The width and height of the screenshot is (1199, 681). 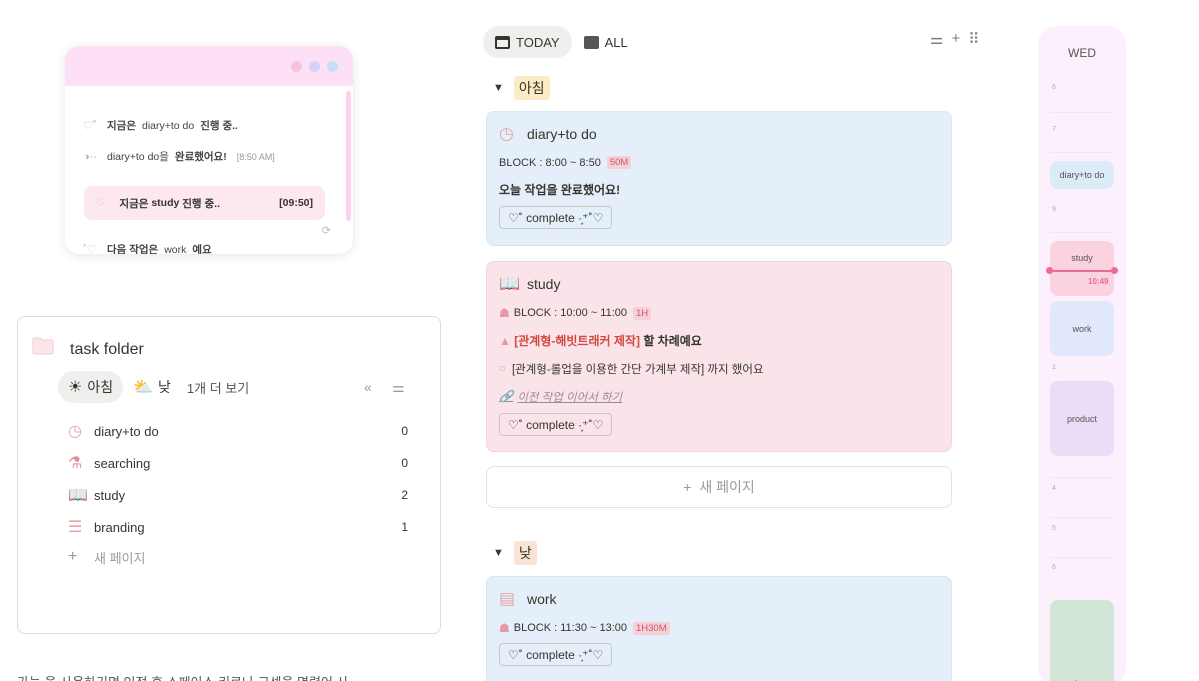 What do you see at coordinates (133, 249) in the screenshot?
I see `status-prefix: 다음 작업은` at bounding box center [133, 249].